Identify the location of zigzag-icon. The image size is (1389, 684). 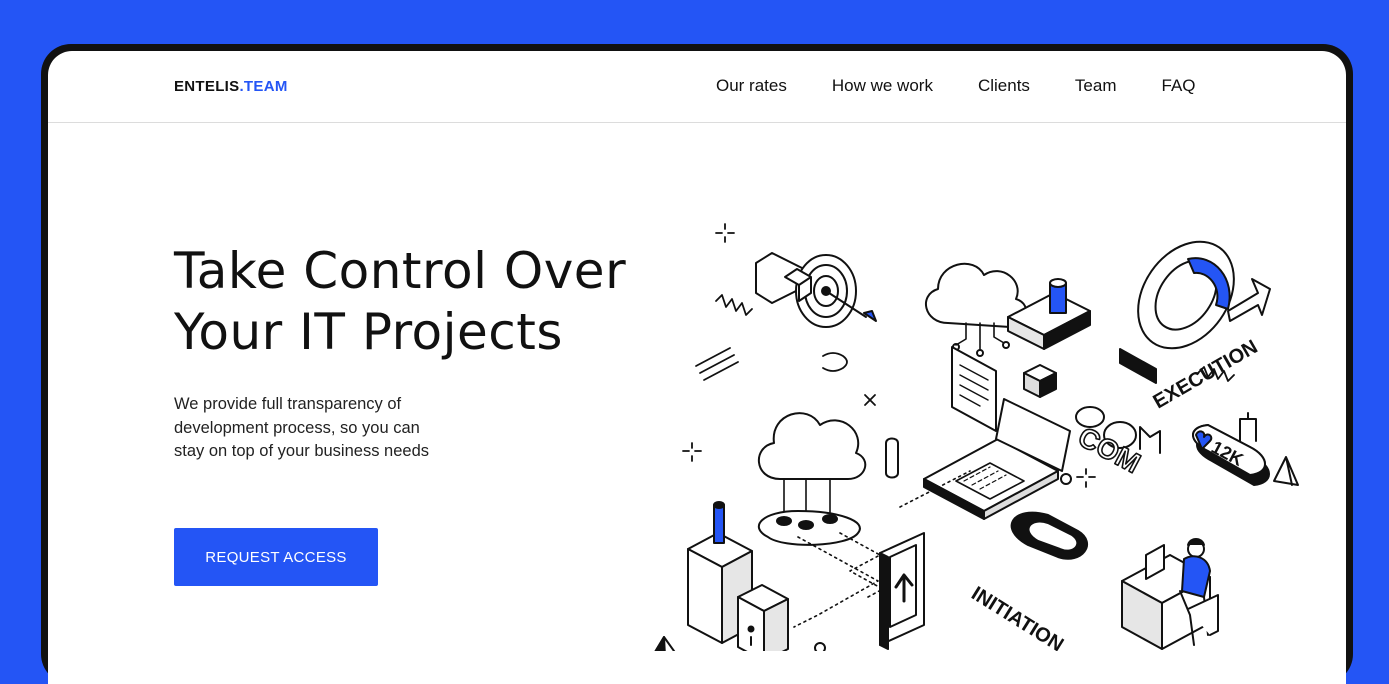
(734, 305).